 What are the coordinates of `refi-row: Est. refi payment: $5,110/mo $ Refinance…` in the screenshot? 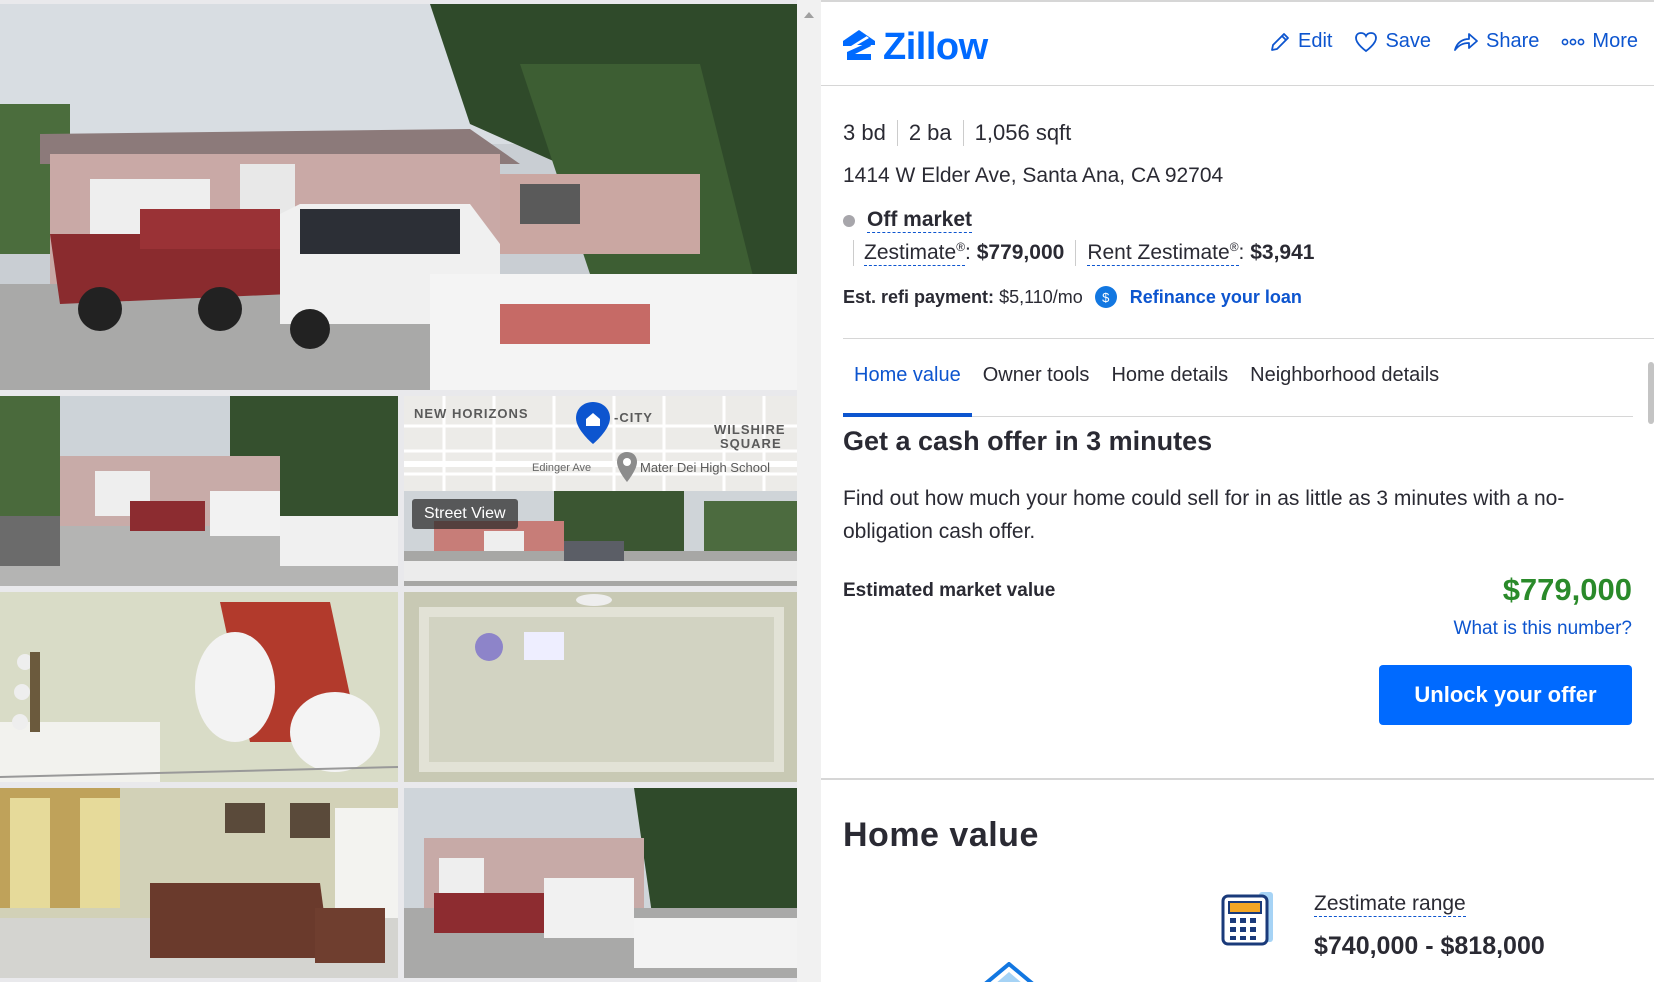 It's located at (1072, 297).